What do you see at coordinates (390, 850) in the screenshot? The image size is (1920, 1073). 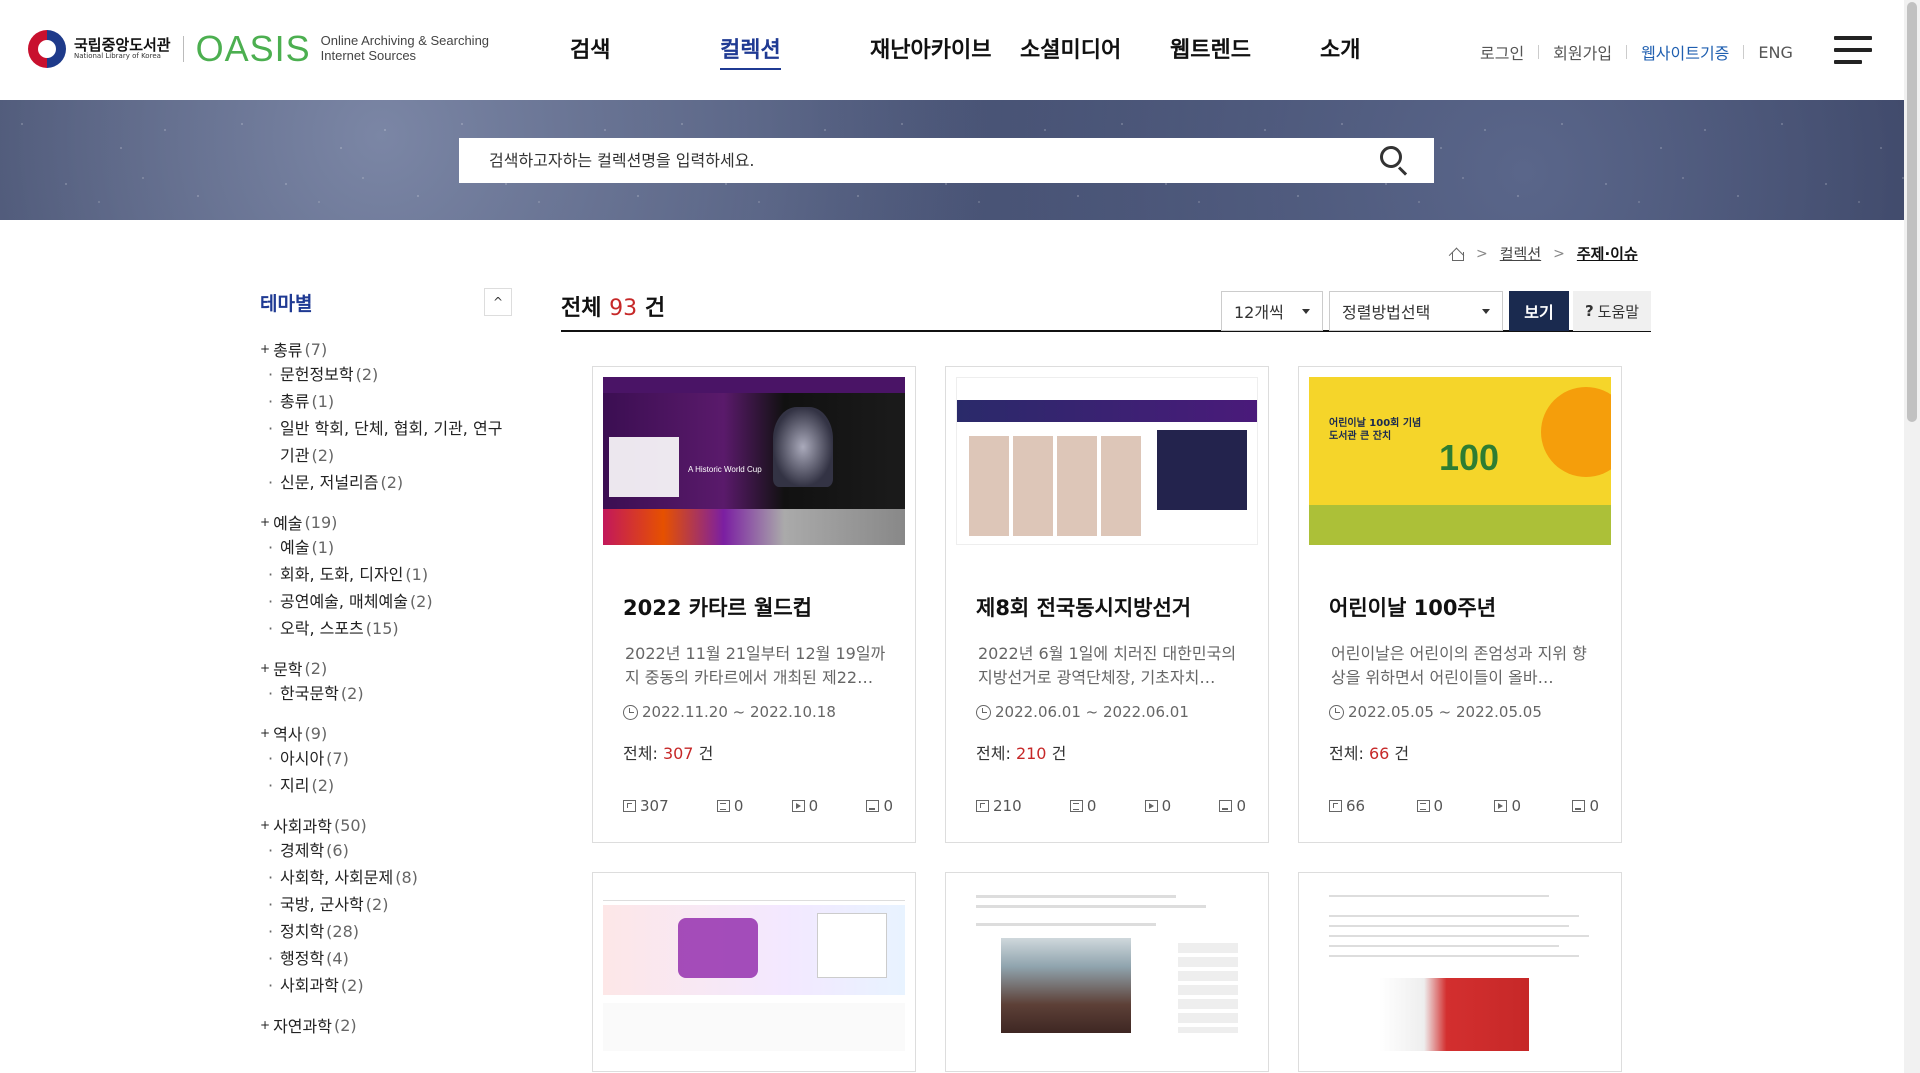 I see `sidebar-subcategory: · 경제학 (6)` at bounding box center [390, 850].